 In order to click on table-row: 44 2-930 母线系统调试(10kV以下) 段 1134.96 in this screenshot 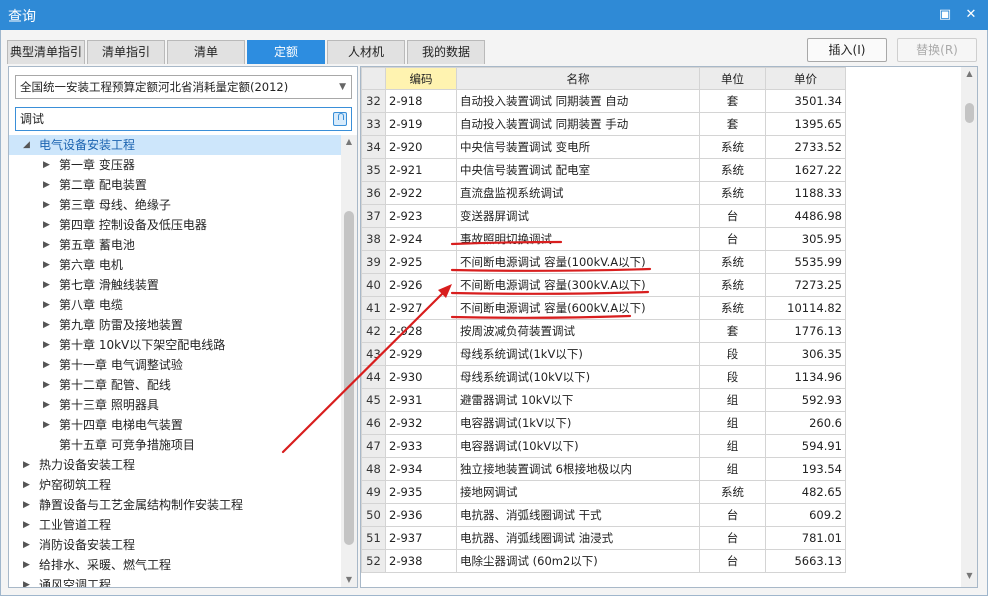, I will do `click(603, 377)`.